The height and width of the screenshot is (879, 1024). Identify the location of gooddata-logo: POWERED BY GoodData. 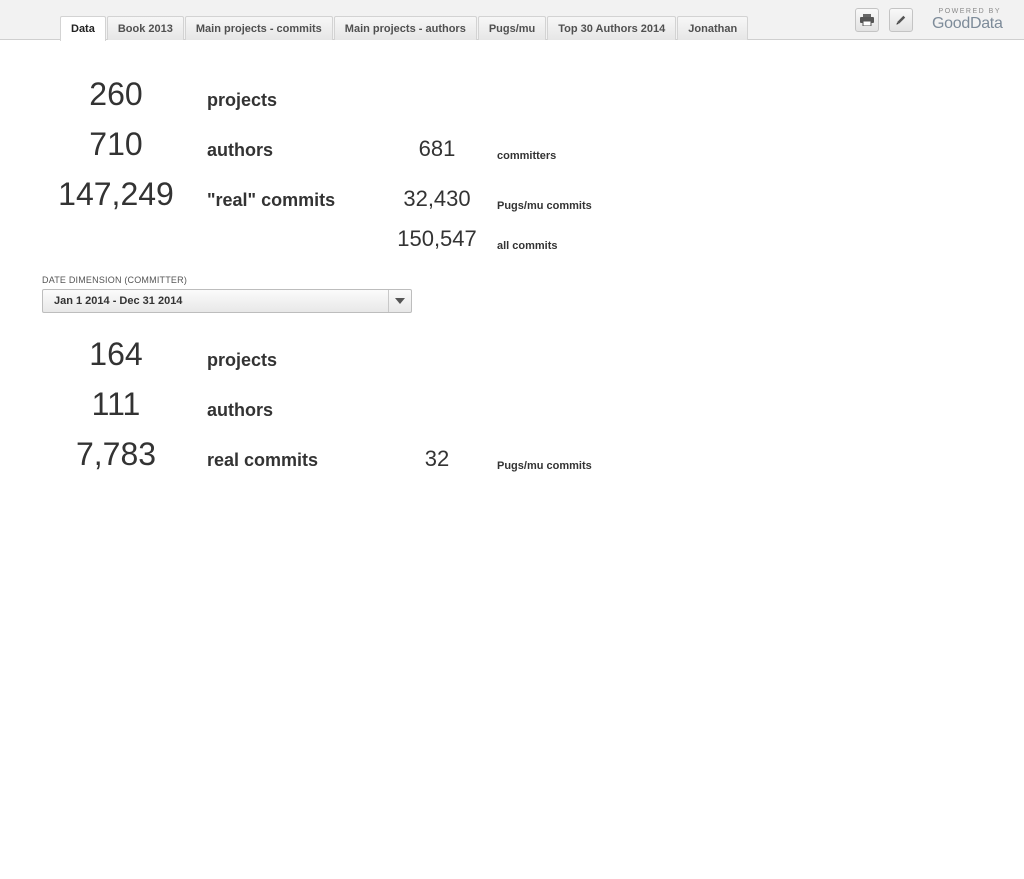
(967, 21).